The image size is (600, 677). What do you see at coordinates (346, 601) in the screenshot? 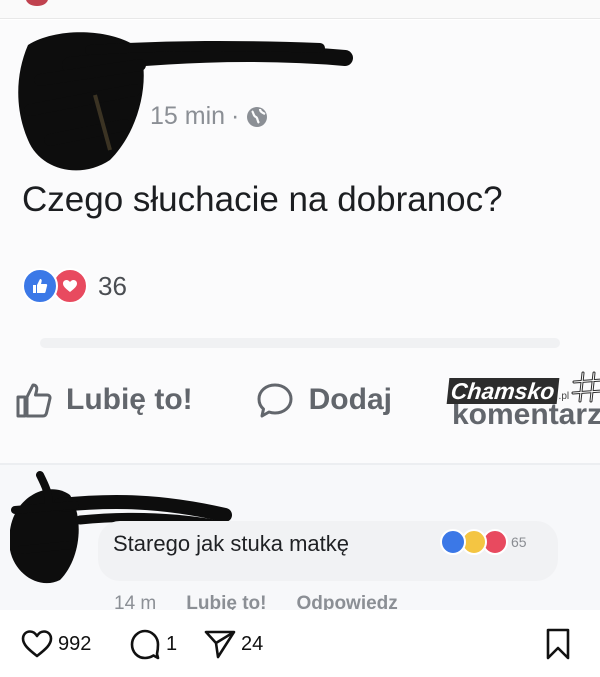
I see `comment-reply-link: Odpowiedz` at bounding box center [346, 601].